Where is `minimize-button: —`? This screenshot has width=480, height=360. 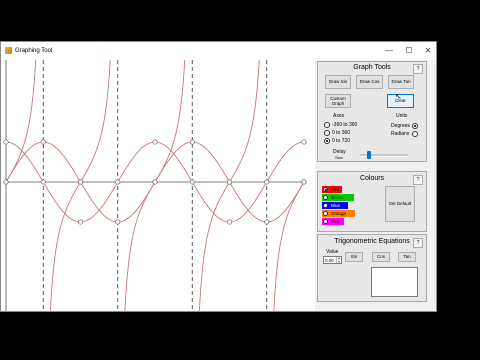
minimize-button: — is located at coordinates (389, 51).